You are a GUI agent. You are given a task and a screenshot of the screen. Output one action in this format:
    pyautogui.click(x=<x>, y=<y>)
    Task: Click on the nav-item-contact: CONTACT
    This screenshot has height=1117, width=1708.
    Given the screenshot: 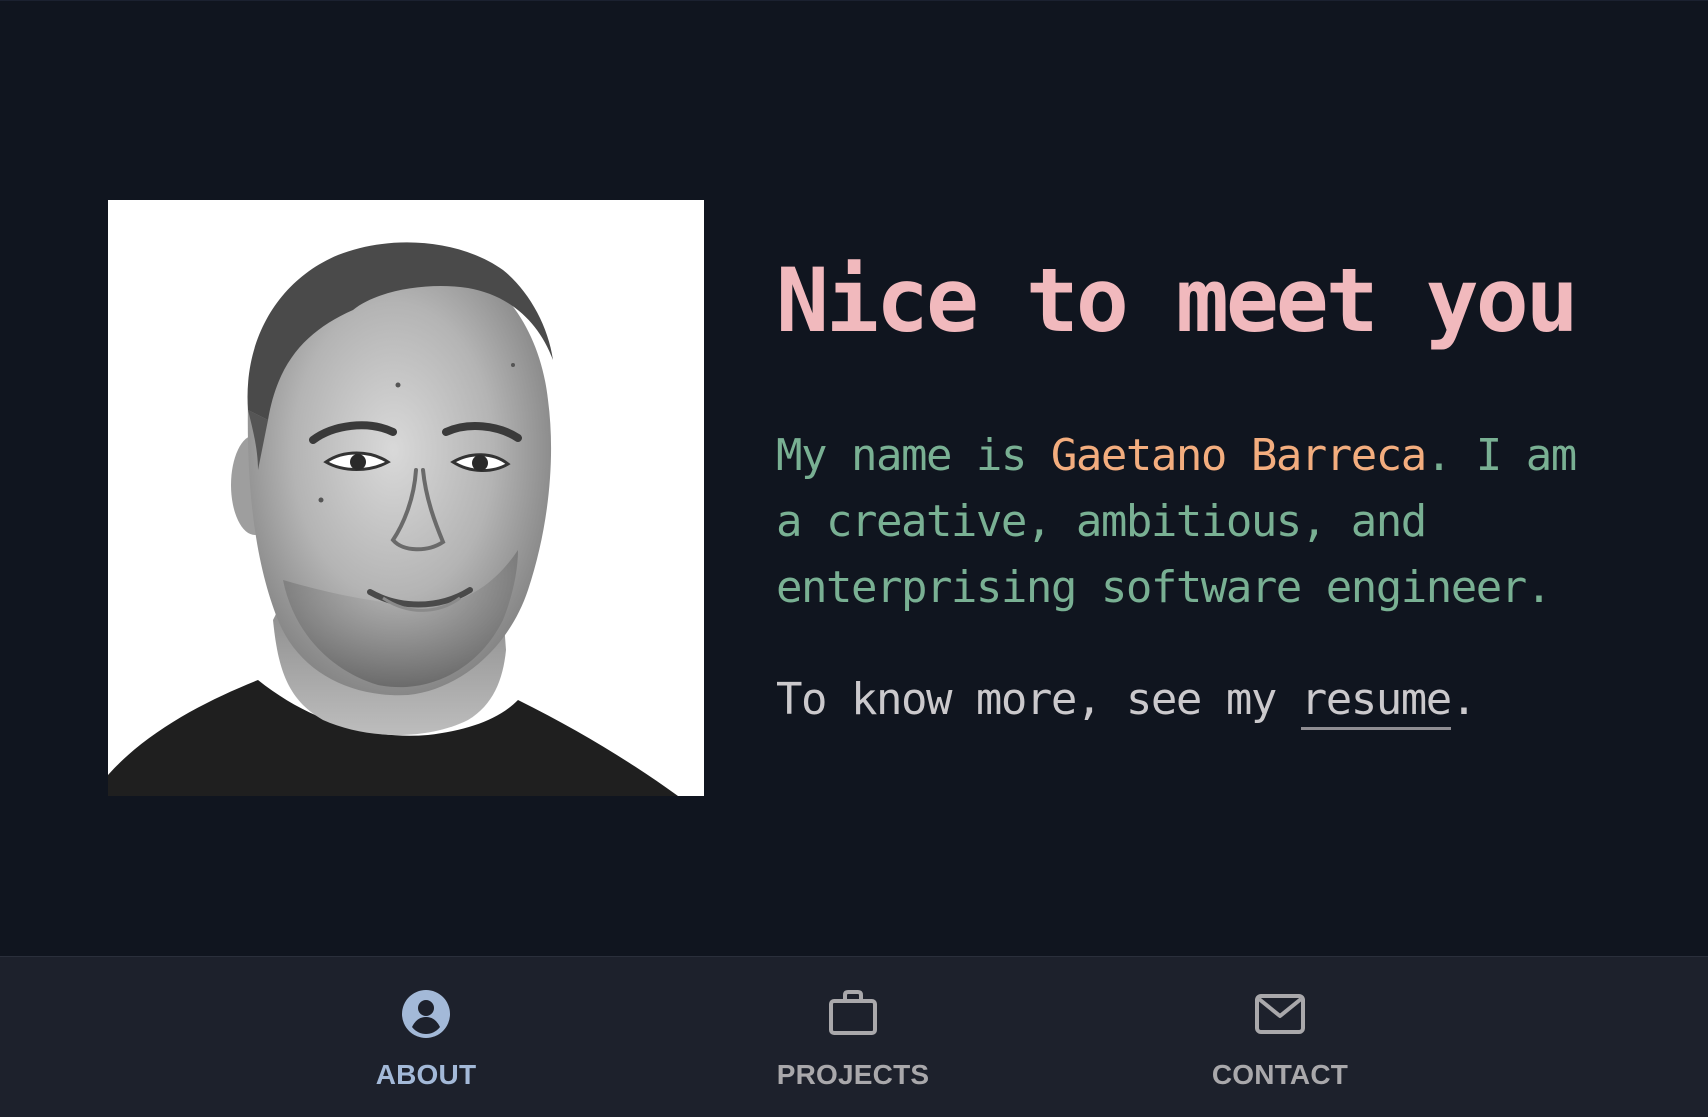 What is the action you would take?
    pyautogui.click(x=1280, y=1037)
    